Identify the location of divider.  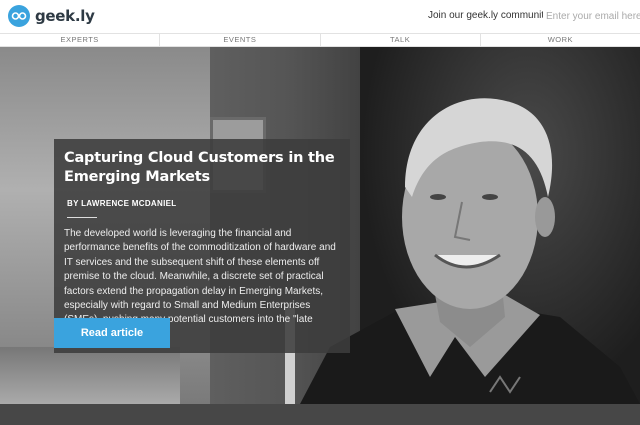
(82, 217).